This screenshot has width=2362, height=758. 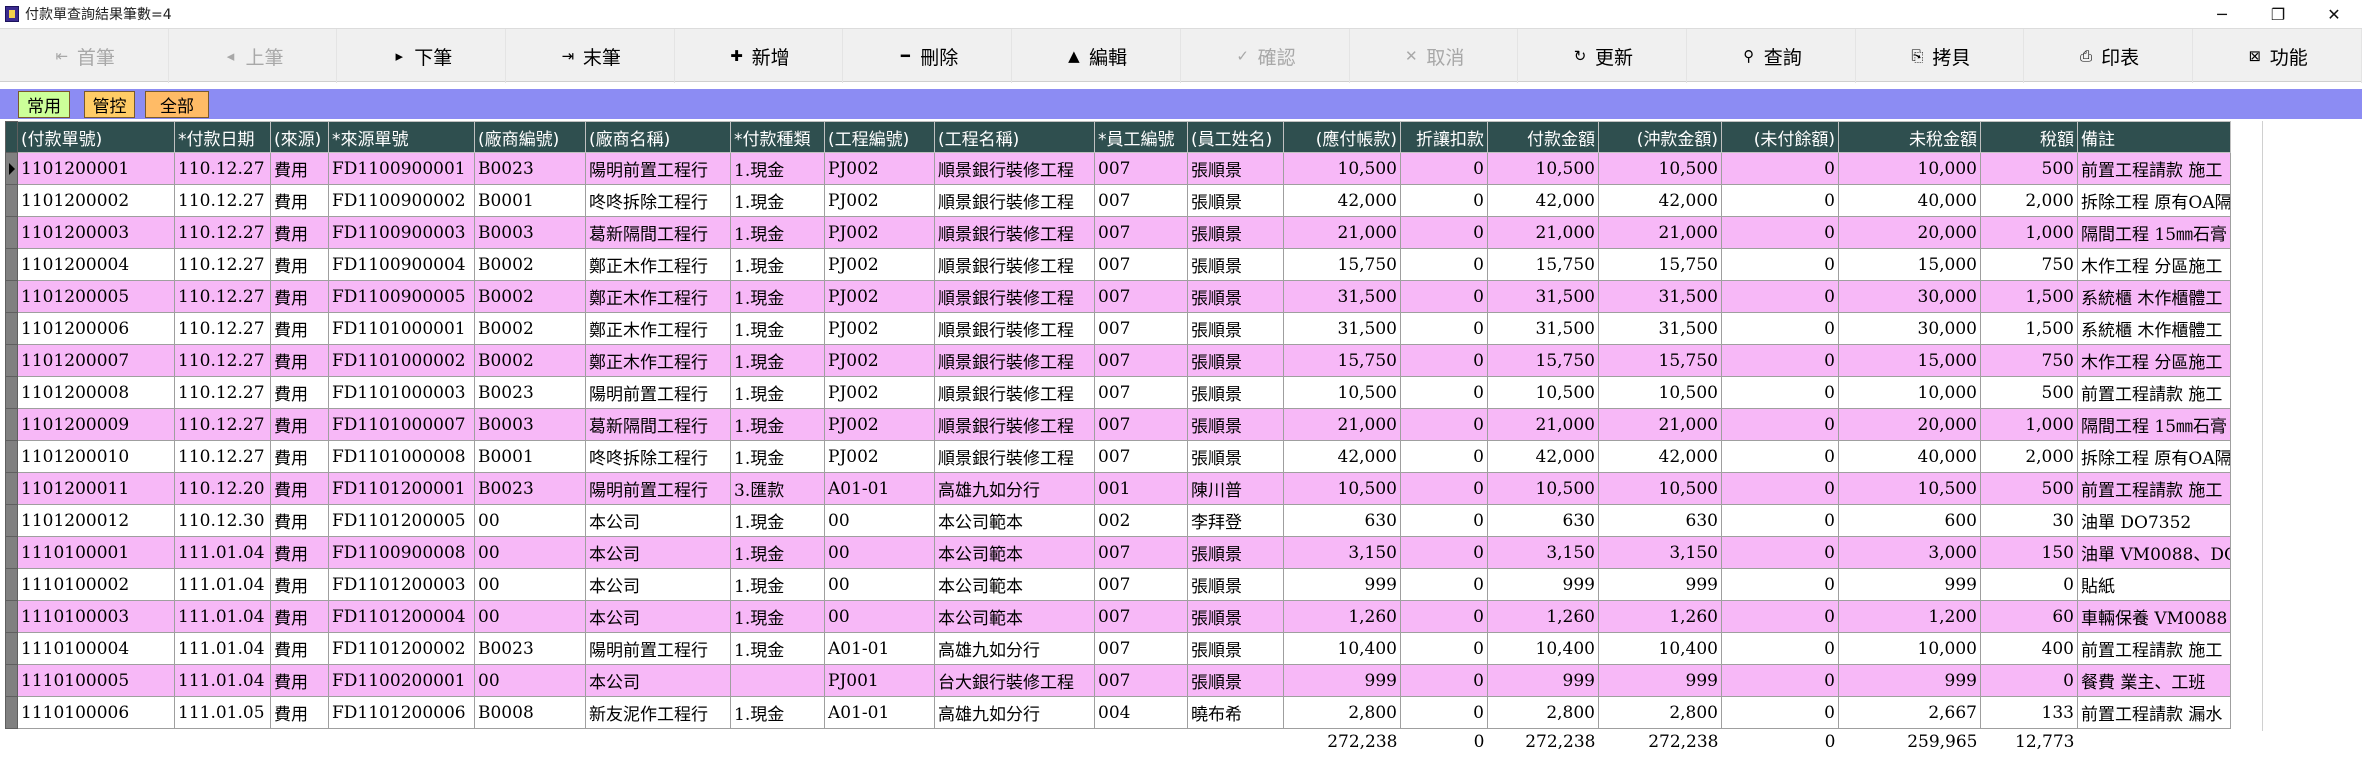 I want to click on table-cell: 004, so click(x=1141, y=712).